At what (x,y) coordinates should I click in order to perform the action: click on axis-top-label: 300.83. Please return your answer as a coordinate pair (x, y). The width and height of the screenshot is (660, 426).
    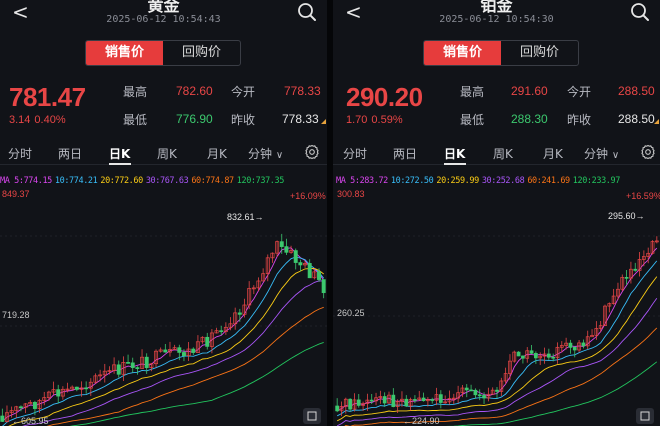
    Looking at the image, I should click on (351, 194).